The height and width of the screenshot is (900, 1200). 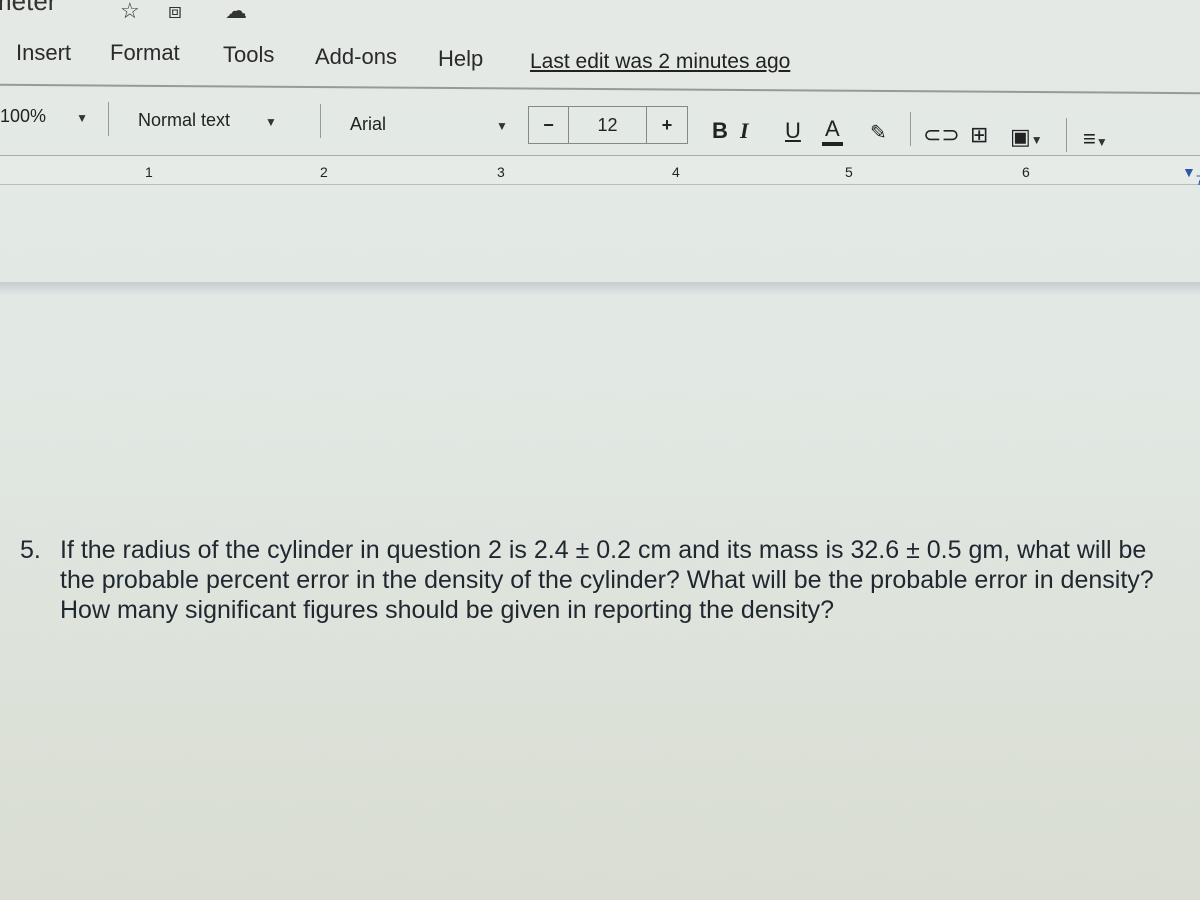 I want to click on text-color-button: A, so click(x=832, y=131).